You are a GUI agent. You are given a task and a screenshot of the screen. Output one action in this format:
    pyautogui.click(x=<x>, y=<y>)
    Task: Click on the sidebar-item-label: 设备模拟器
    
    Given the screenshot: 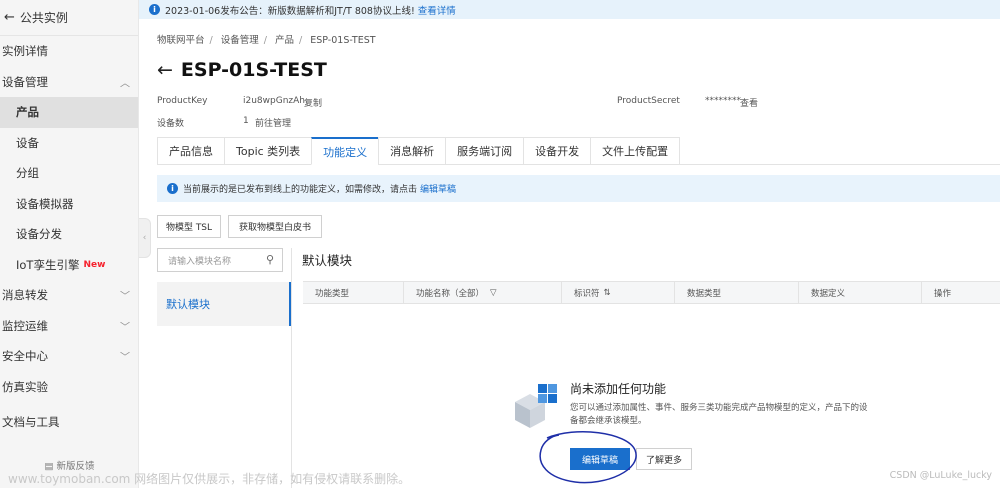 What is the action you would take?
    pyautogui.click(x=45, y=203)
    